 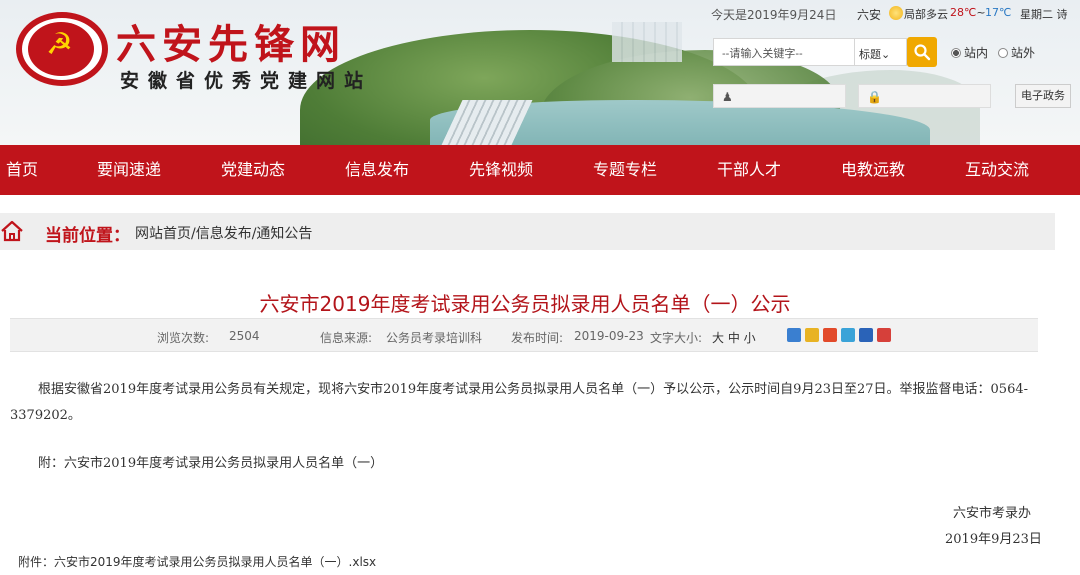 I want to click on egov-button: 电子政务, so click(x=1043, y=96).